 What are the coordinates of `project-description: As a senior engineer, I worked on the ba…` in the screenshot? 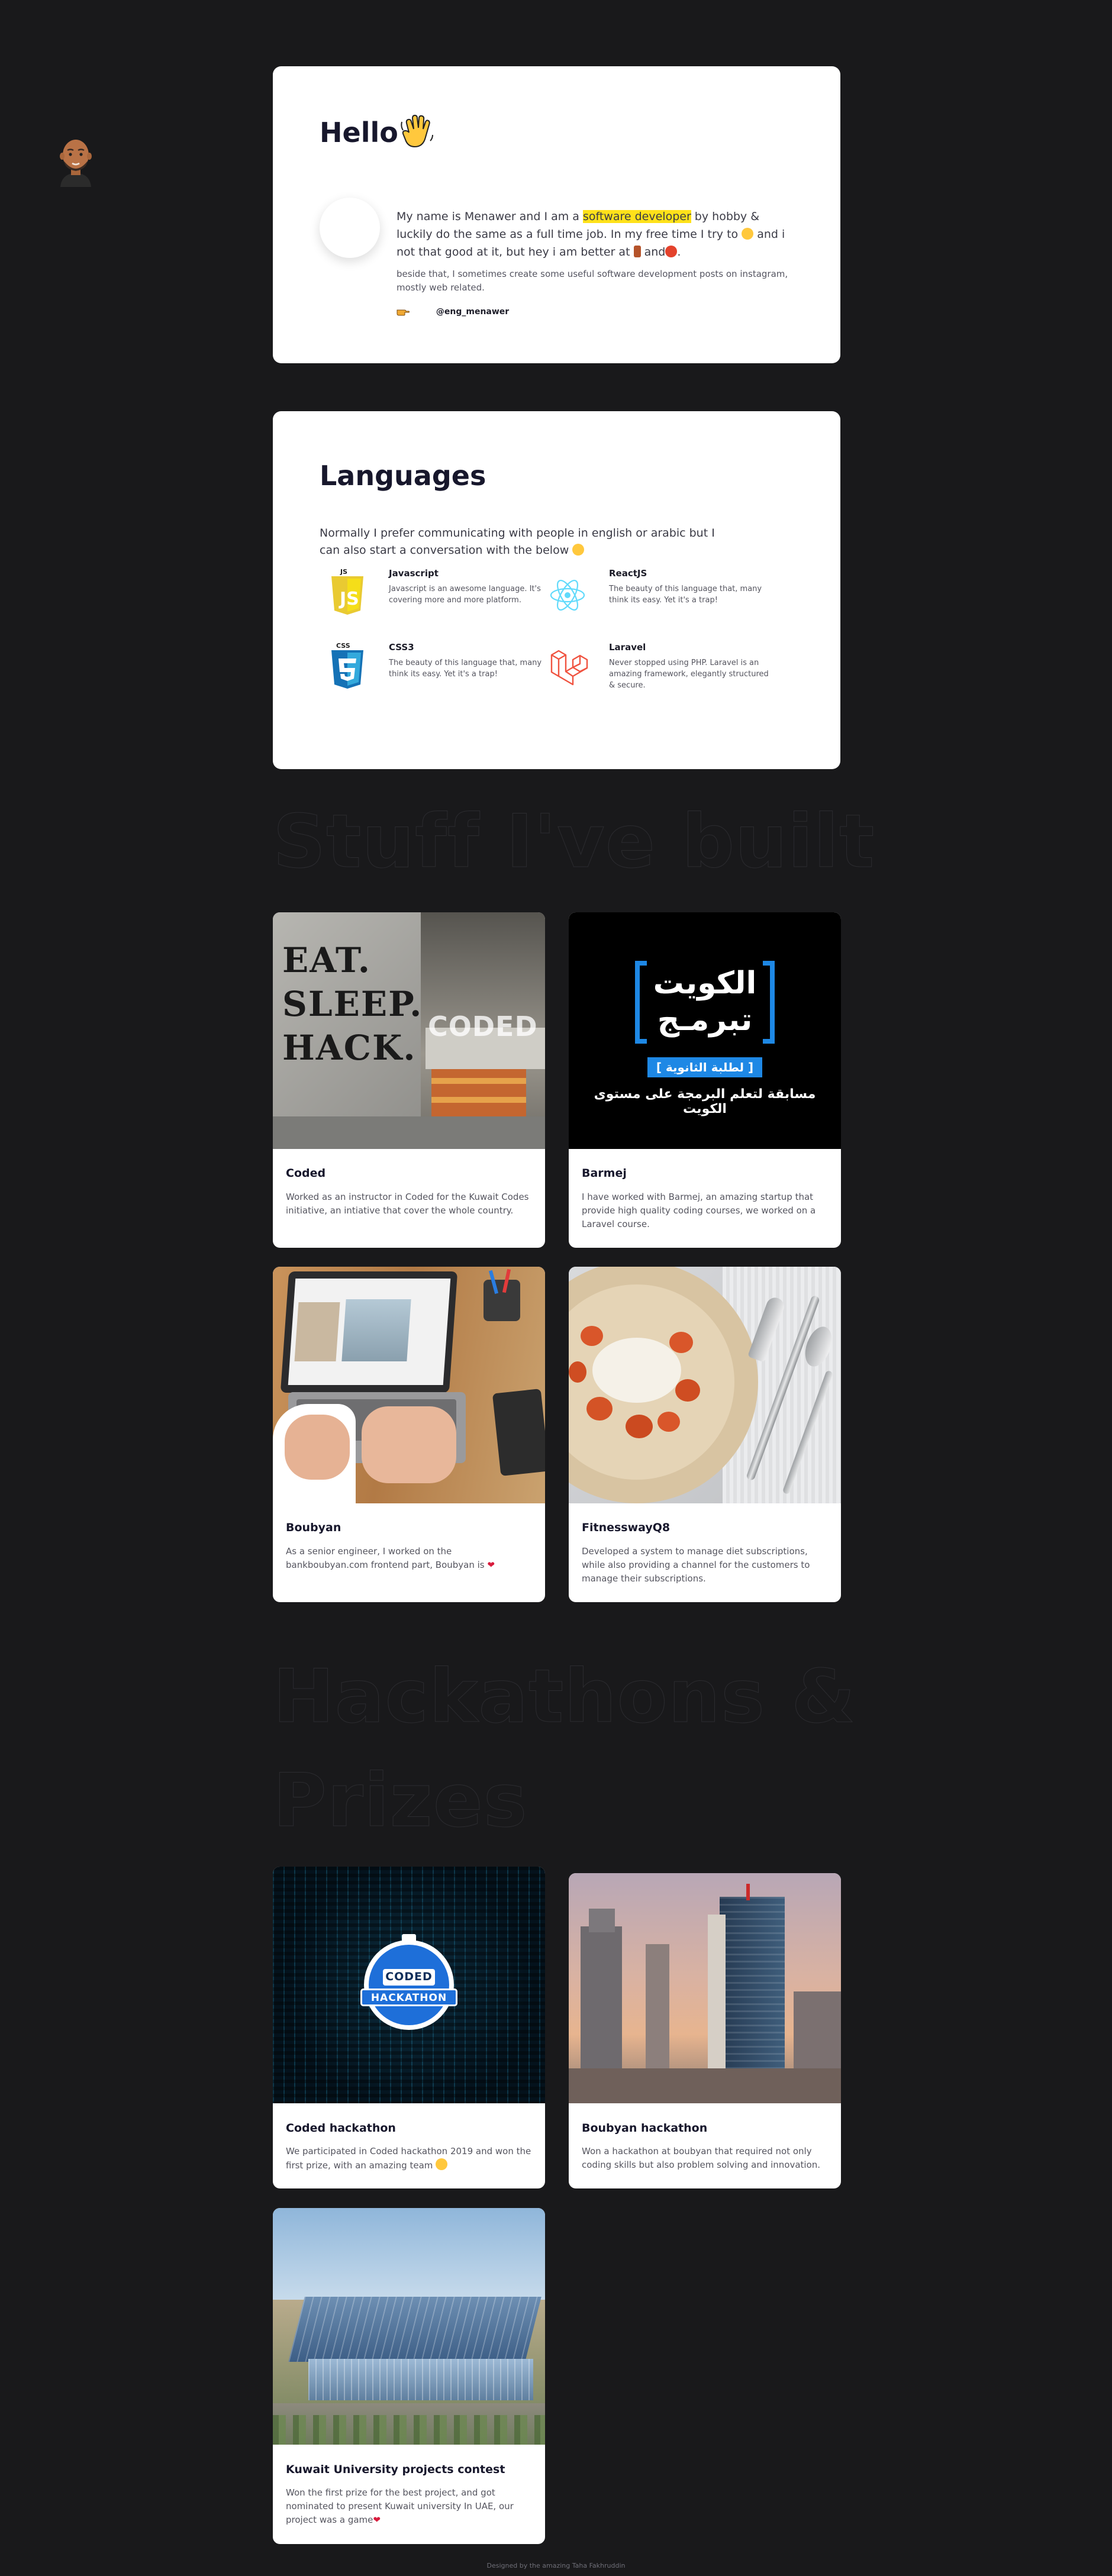 It's located at (391, 1558).